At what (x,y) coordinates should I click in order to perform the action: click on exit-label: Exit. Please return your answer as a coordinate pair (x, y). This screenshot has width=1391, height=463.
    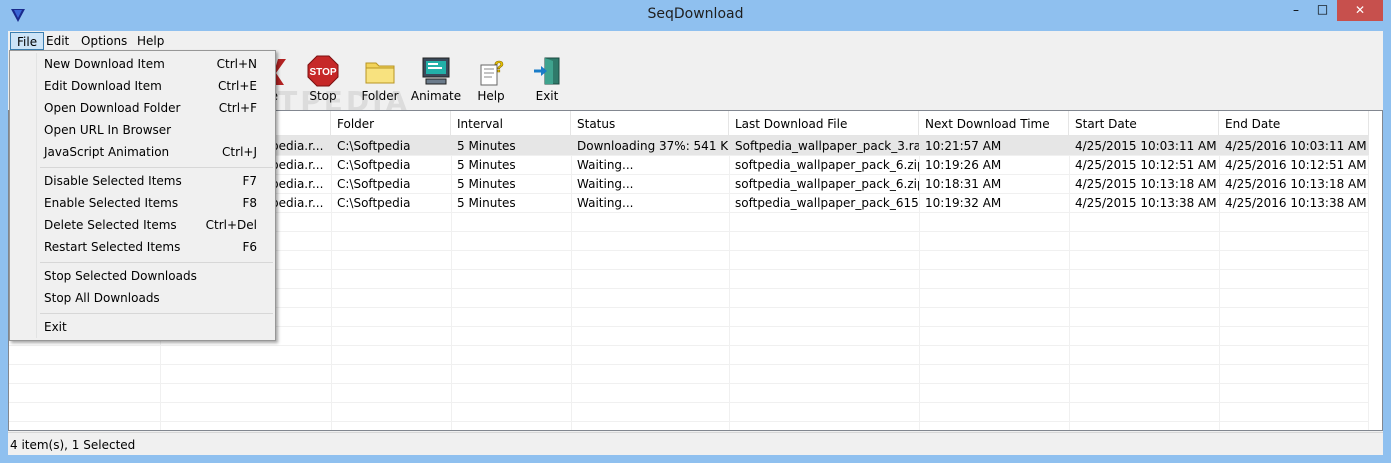
    Looking at the image, I should click on (547, 96).